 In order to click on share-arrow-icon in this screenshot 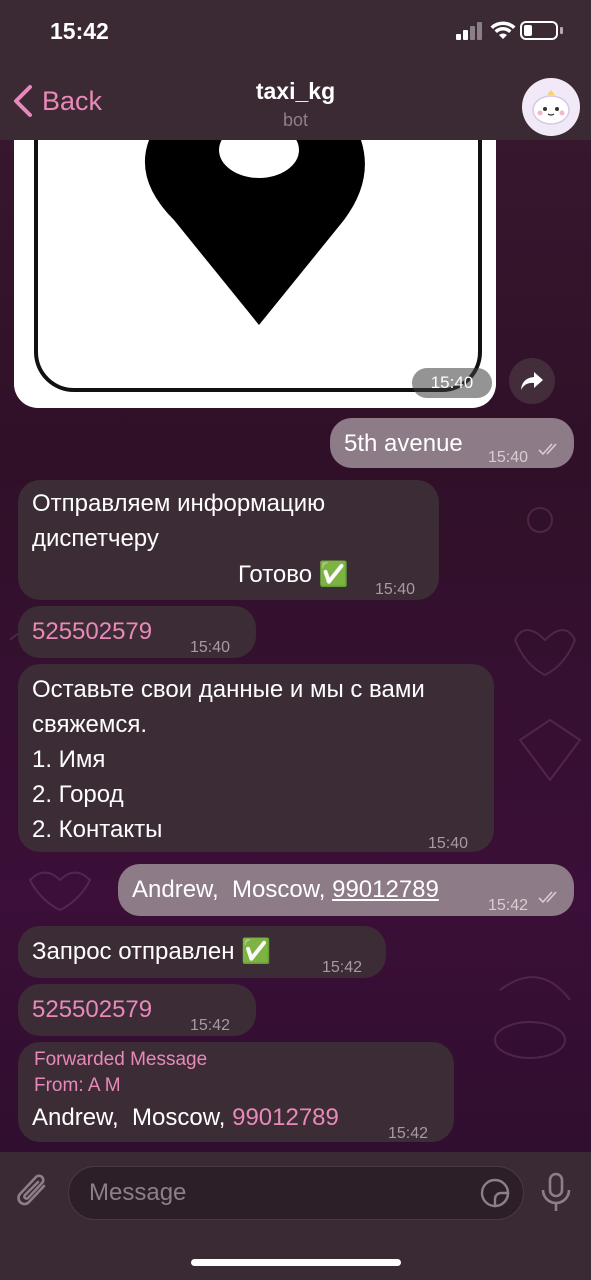, I will do `click(532, 381)`.